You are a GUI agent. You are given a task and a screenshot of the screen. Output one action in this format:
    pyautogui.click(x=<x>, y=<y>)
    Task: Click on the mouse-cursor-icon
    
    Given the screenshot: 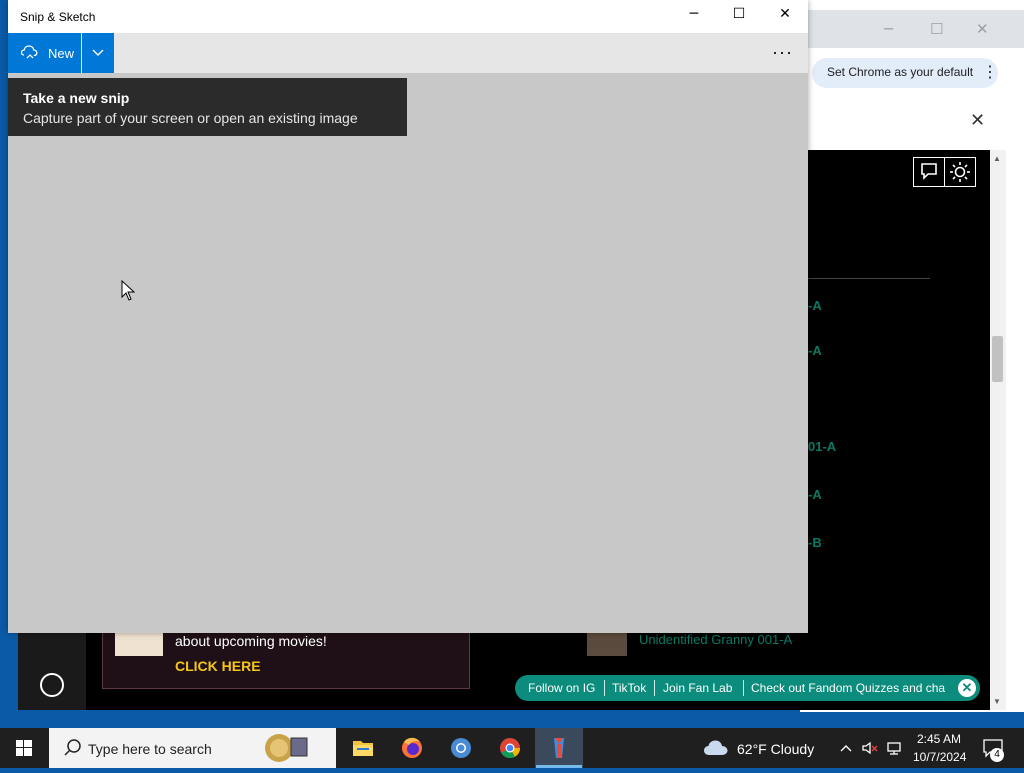 What is the action you would take?
    pyautogui.click(x=128, y=290)
    